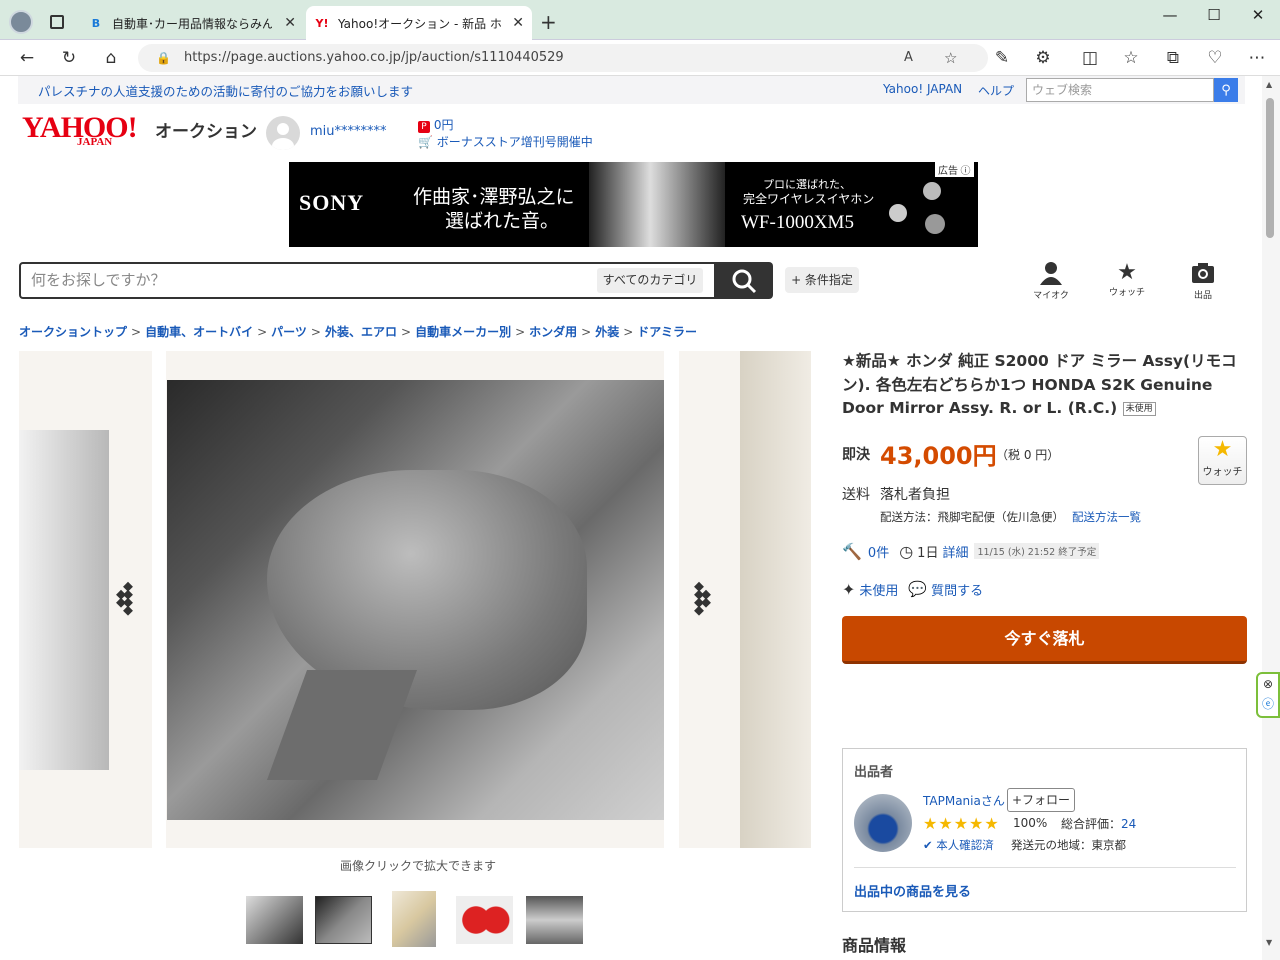 The height and width of the screenshot is (960, 1280). What do you see at coordinates (1037, 551) in the screenshot?
I see `end-time: 11/15 (水) 21:52 終了予定` at bounding box center [1037, 551].